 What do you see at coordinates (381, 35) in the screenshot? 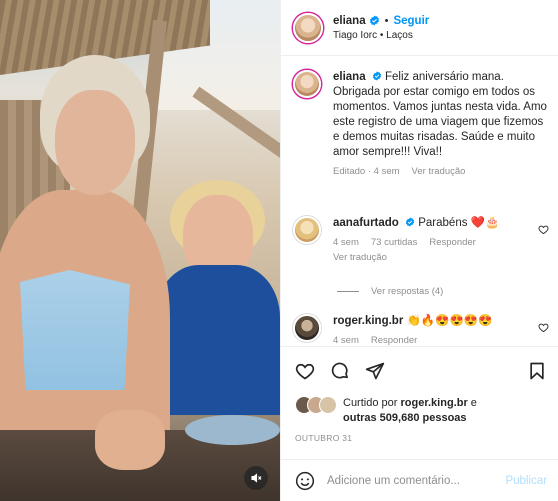
I see `song-label: Tiago Iorc • Laços` at bounding box center [381, 35].